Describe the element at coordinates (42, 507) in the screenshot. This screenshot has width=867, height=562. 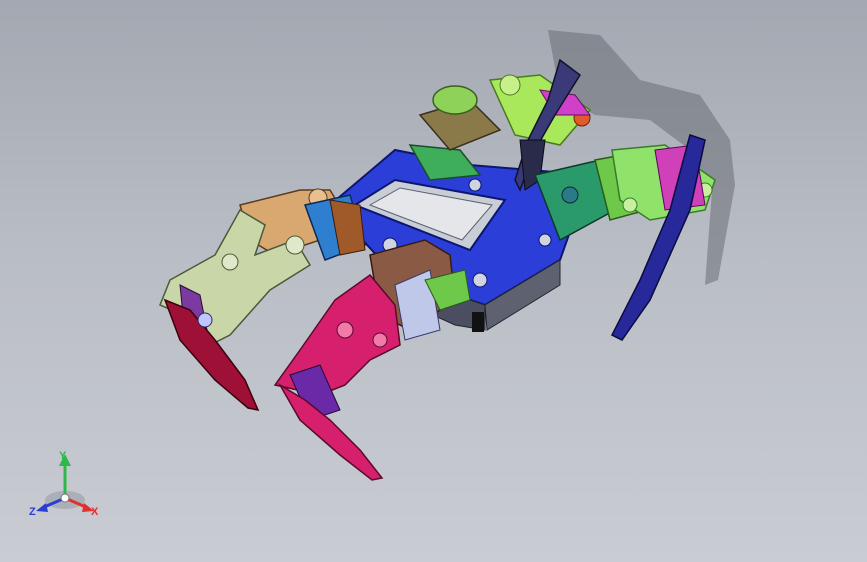
I see `z-axis-head` at that location.